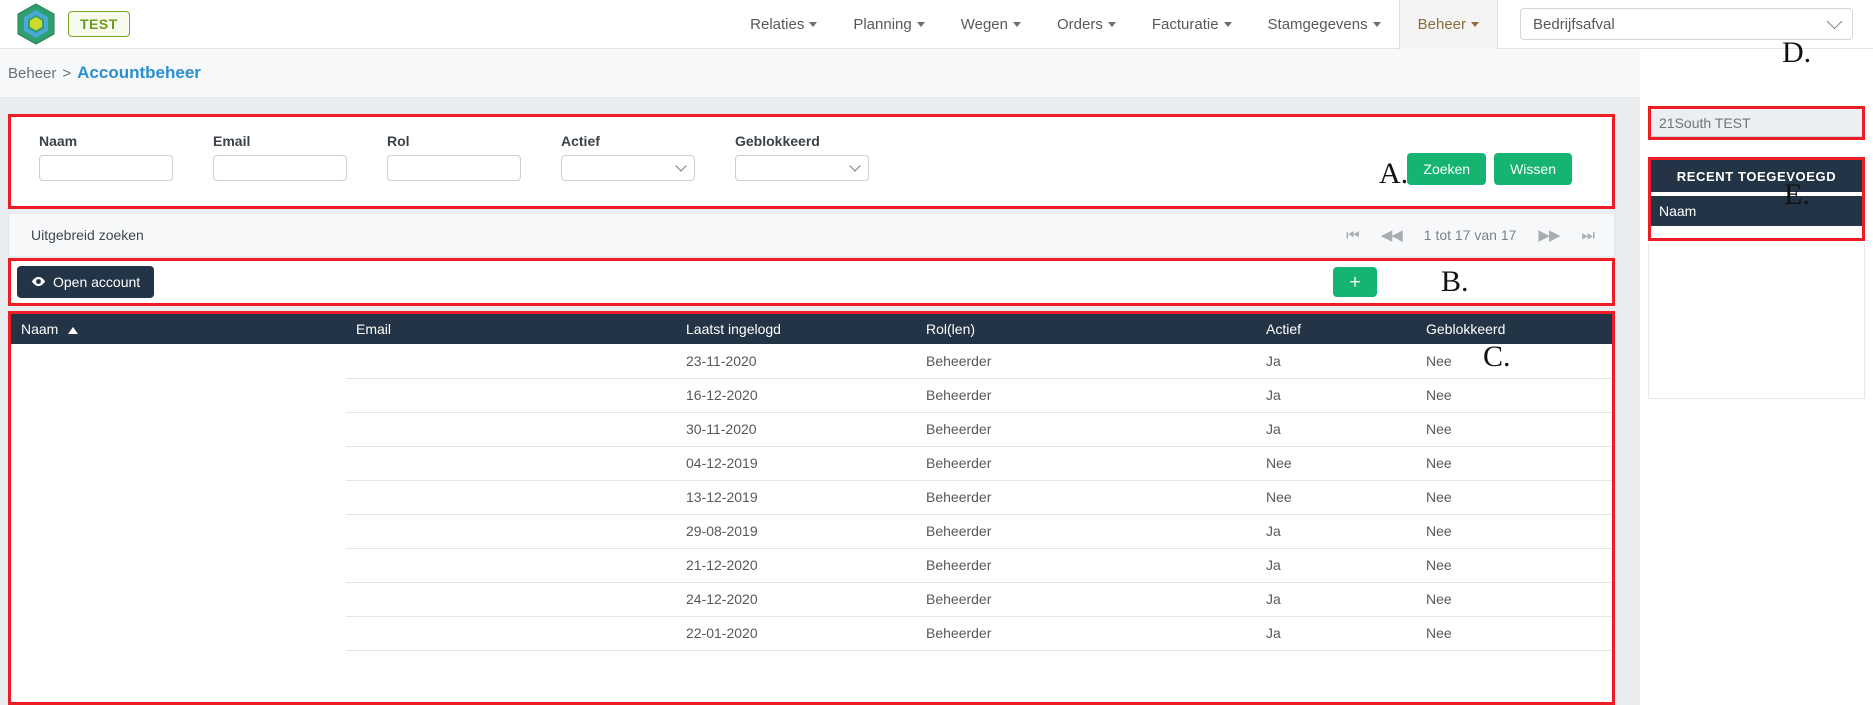  I want to click on filter-label-geblokkeerd: Geblokkeerd, so click(777, 141).